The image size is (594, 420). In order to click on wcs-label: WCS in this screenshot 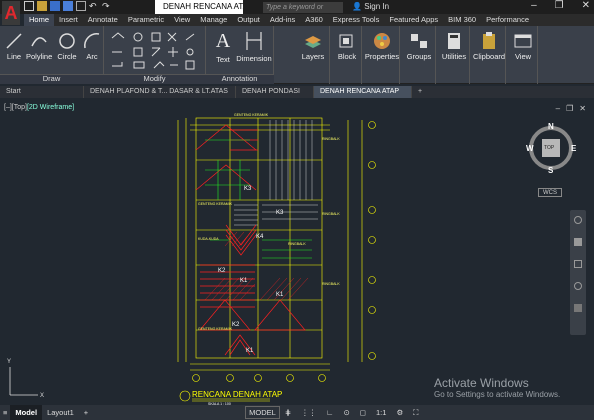, I will do `click(550, 193)`.